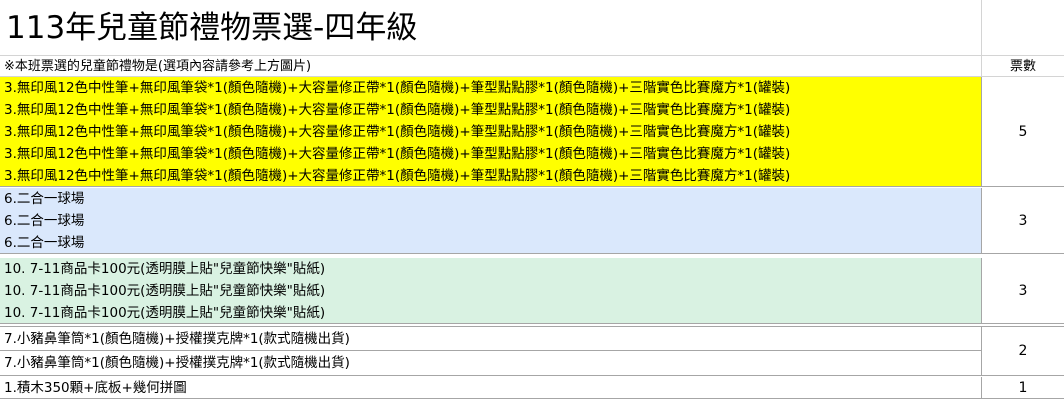  What do you see at coordinates (1023, 131) in the screenshot?
I see `vote-count-cell: 5` at bounding box center [1023, 131].